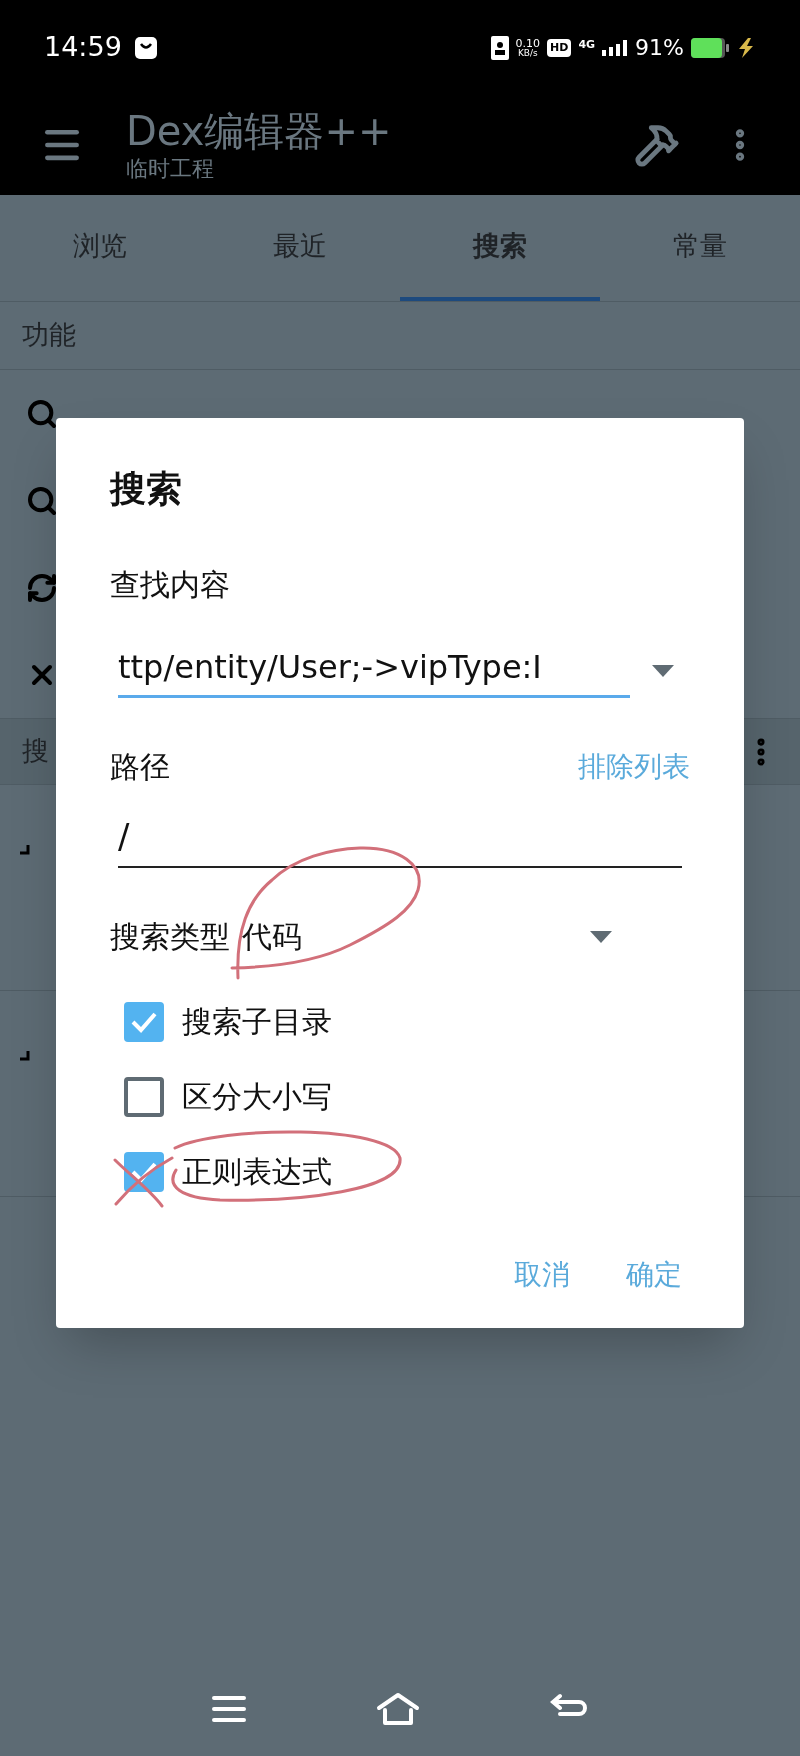 This screenshot has height=1756, width=800. What do you see at coordinates (559, 47) in the screenshot?
I see `hd-badge: HD` at bounding box center [559, 47].